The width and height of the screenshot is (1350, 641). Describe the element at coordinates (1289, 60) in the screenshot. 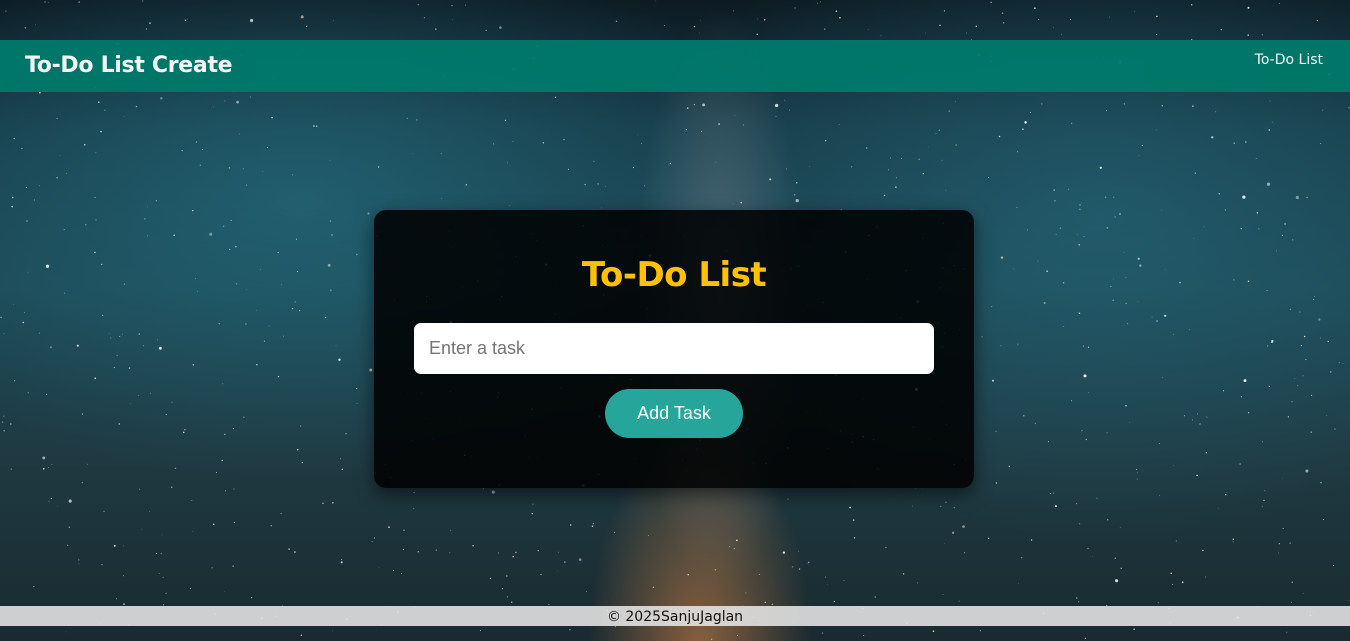

I see `nav-link-todo-list: To-Do List` at that location.